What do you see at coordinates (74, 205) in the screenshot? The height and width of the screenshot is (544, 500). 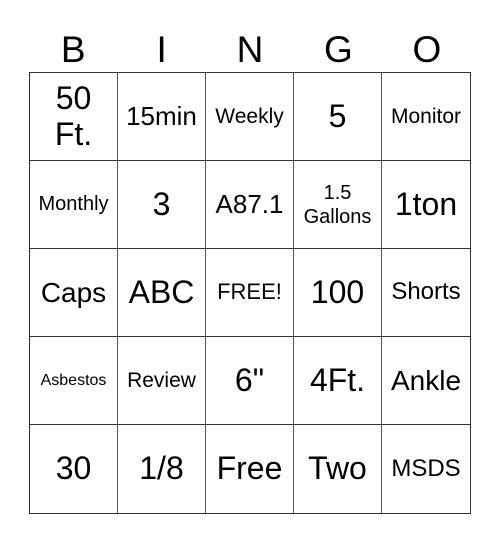 I see `bingo-cell: Monthly` at bounding box center [74, 205].